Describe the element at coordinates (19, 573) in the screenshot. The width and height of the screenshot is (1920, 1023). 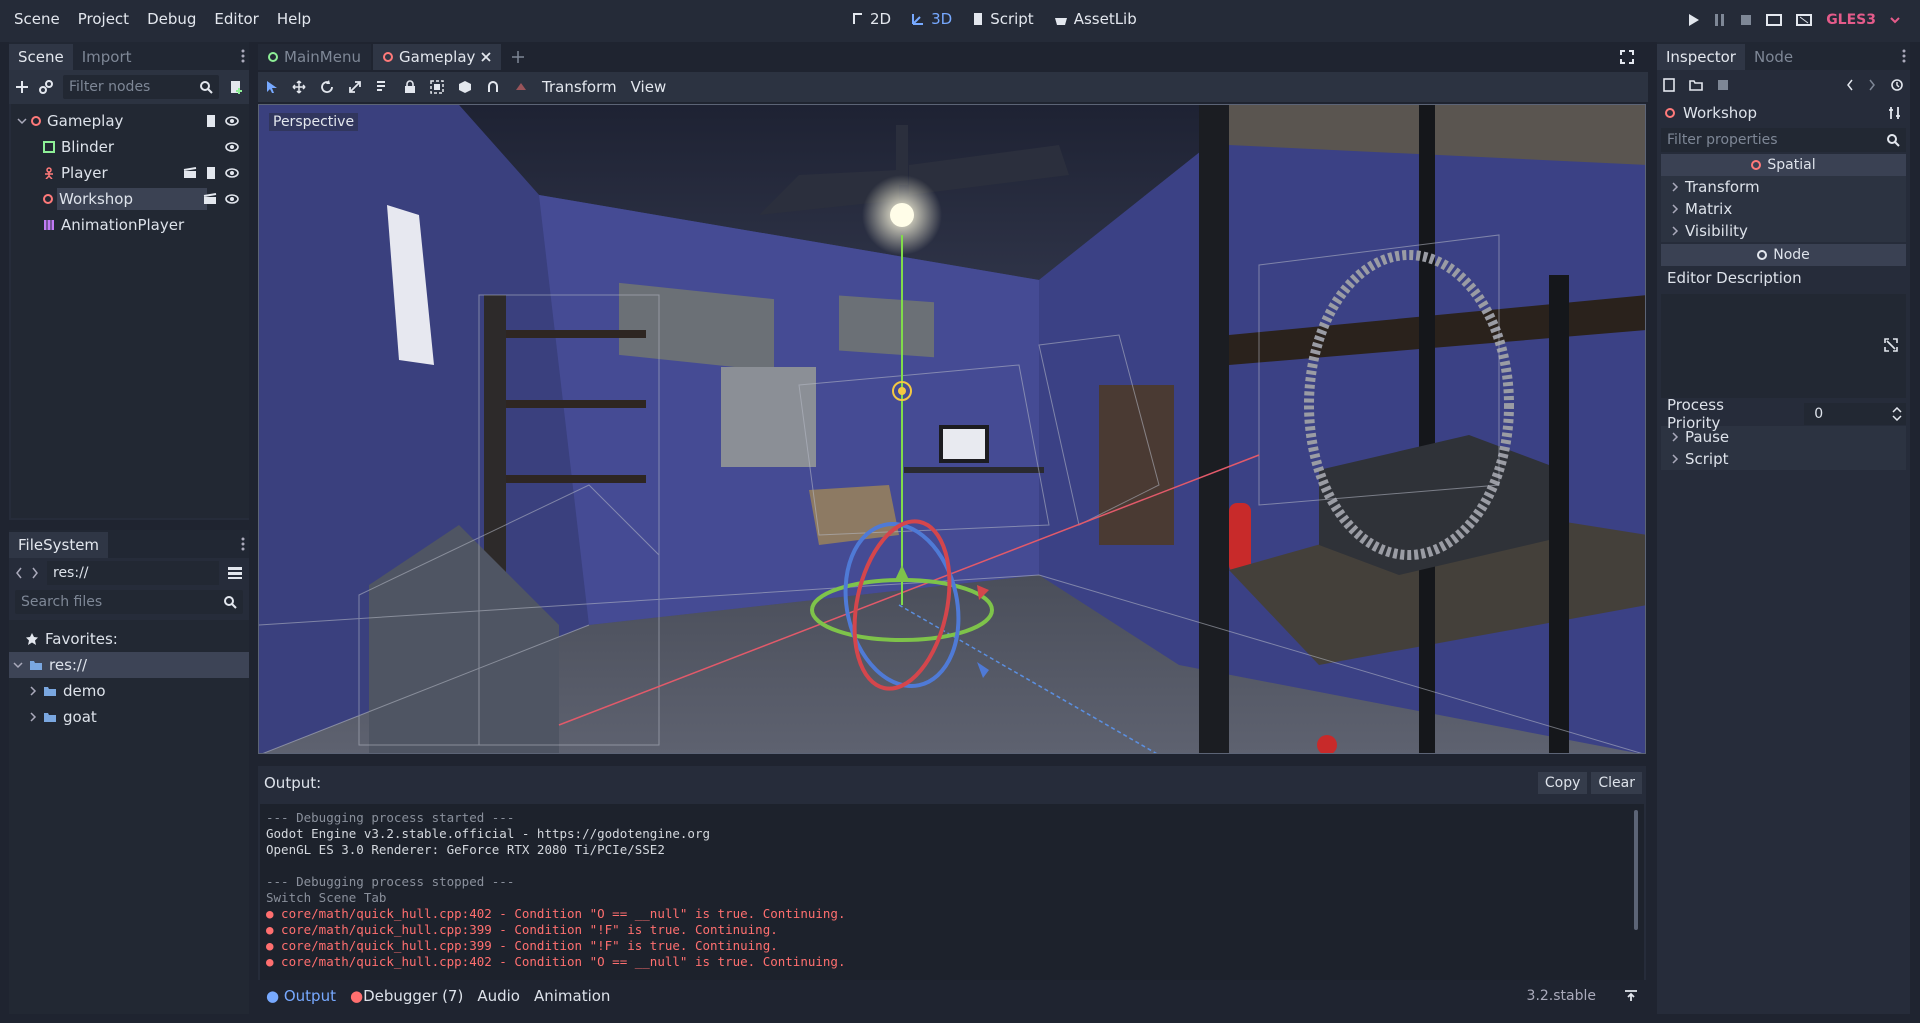
I see `back-arrow-icon` at that location.